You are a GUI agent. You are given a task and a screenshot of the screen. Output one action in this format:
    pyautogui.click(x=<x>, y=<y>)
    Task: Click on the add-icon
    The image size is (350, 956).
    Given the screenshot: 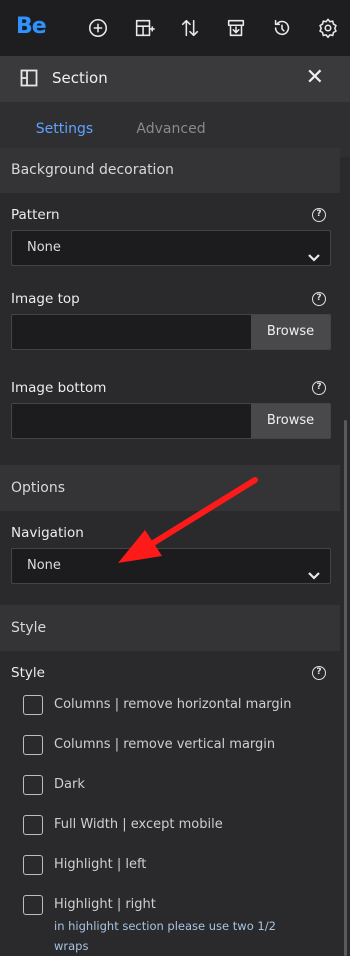 What is the action you would take?
    pyautogui.click(x=98, y=28)
    